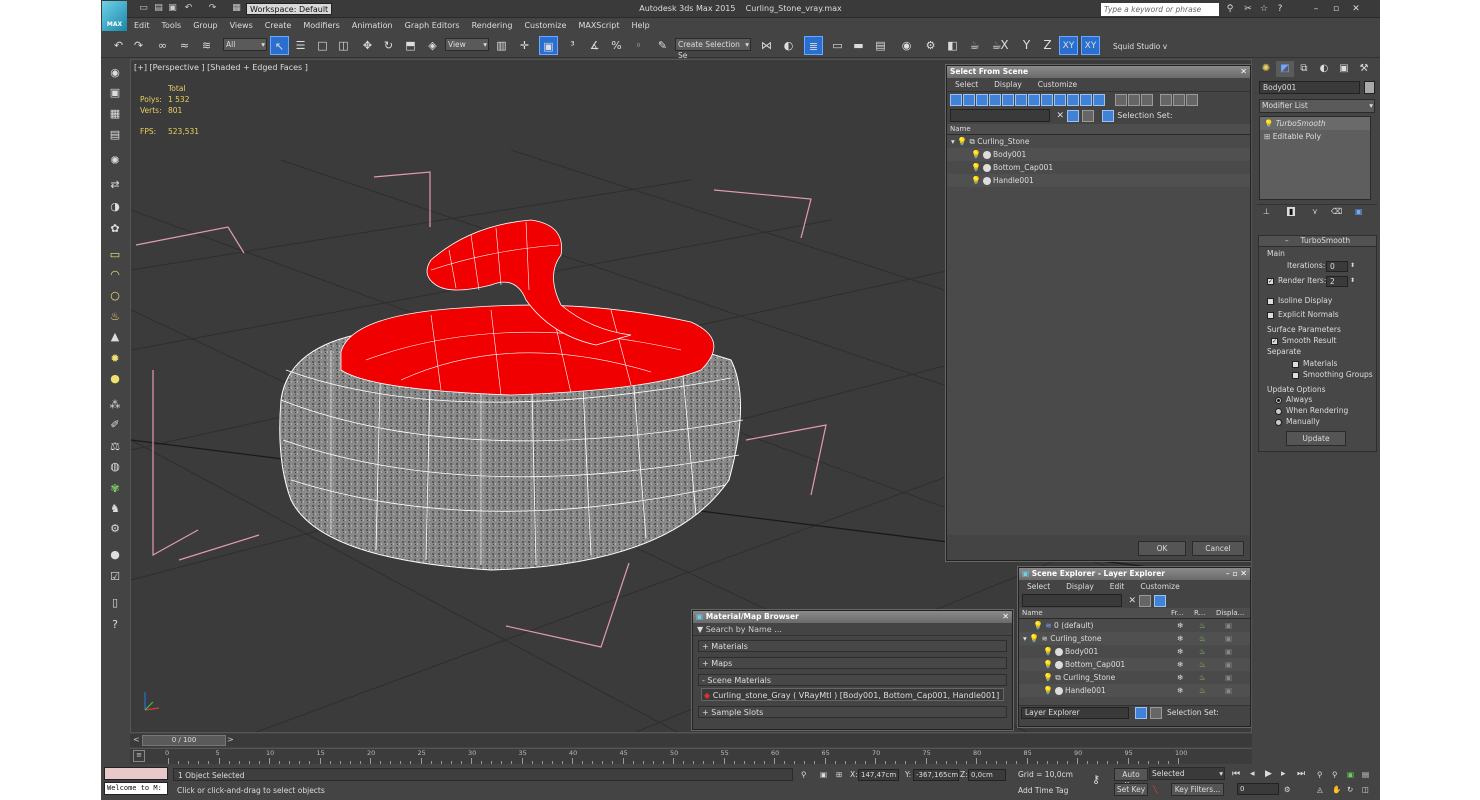  I want to click on configure-sets-icon: ▣, so click(1359, 211).